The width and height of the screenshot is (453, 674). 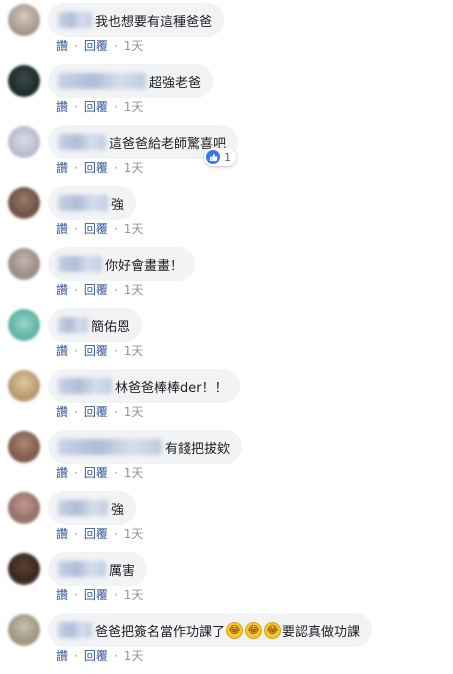 What do you see at coordinates (213, 157) in the screenshot?
I see `like-icon` at bounding box center [213, 157].